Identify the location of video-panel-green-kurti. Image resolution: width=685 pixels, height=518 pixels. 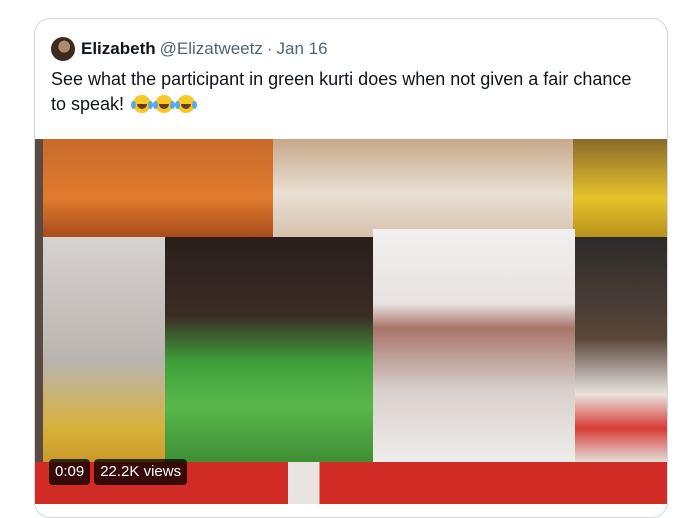
(269, 349).